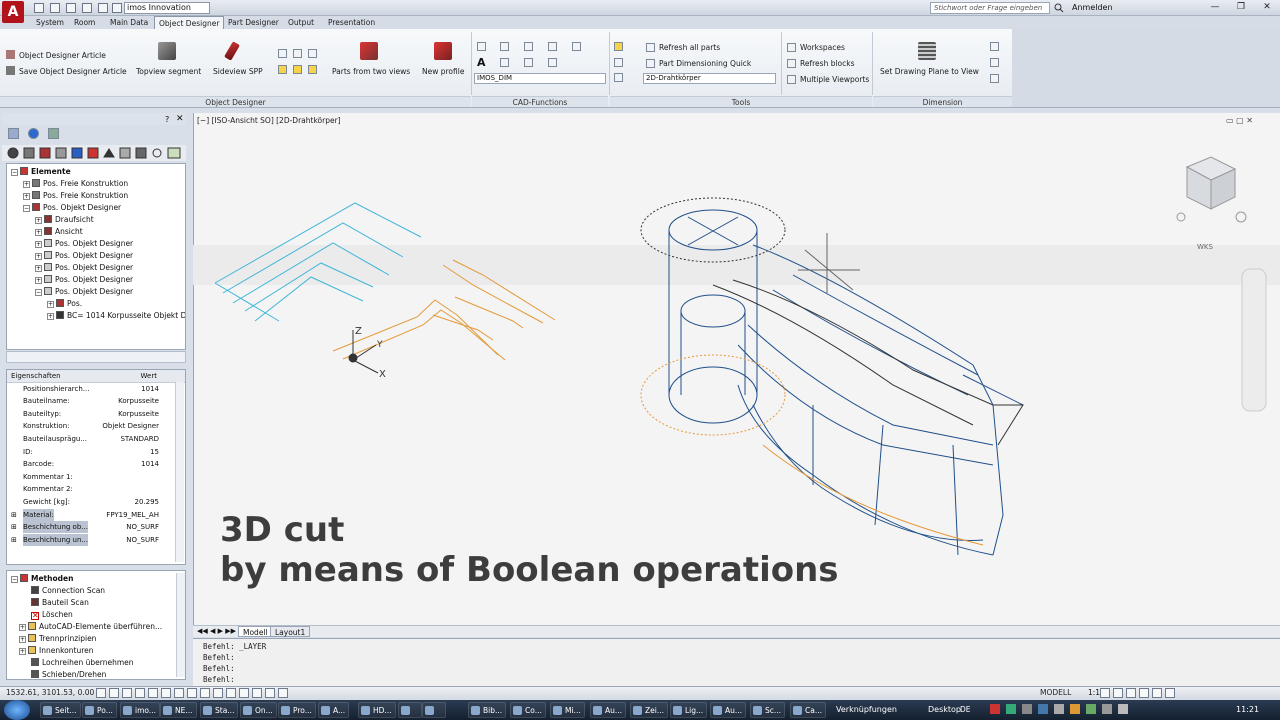  What do you see at coordinates (282, 53) in the screenshot?
I see `grid-icon` at bounding box center [282, 53].